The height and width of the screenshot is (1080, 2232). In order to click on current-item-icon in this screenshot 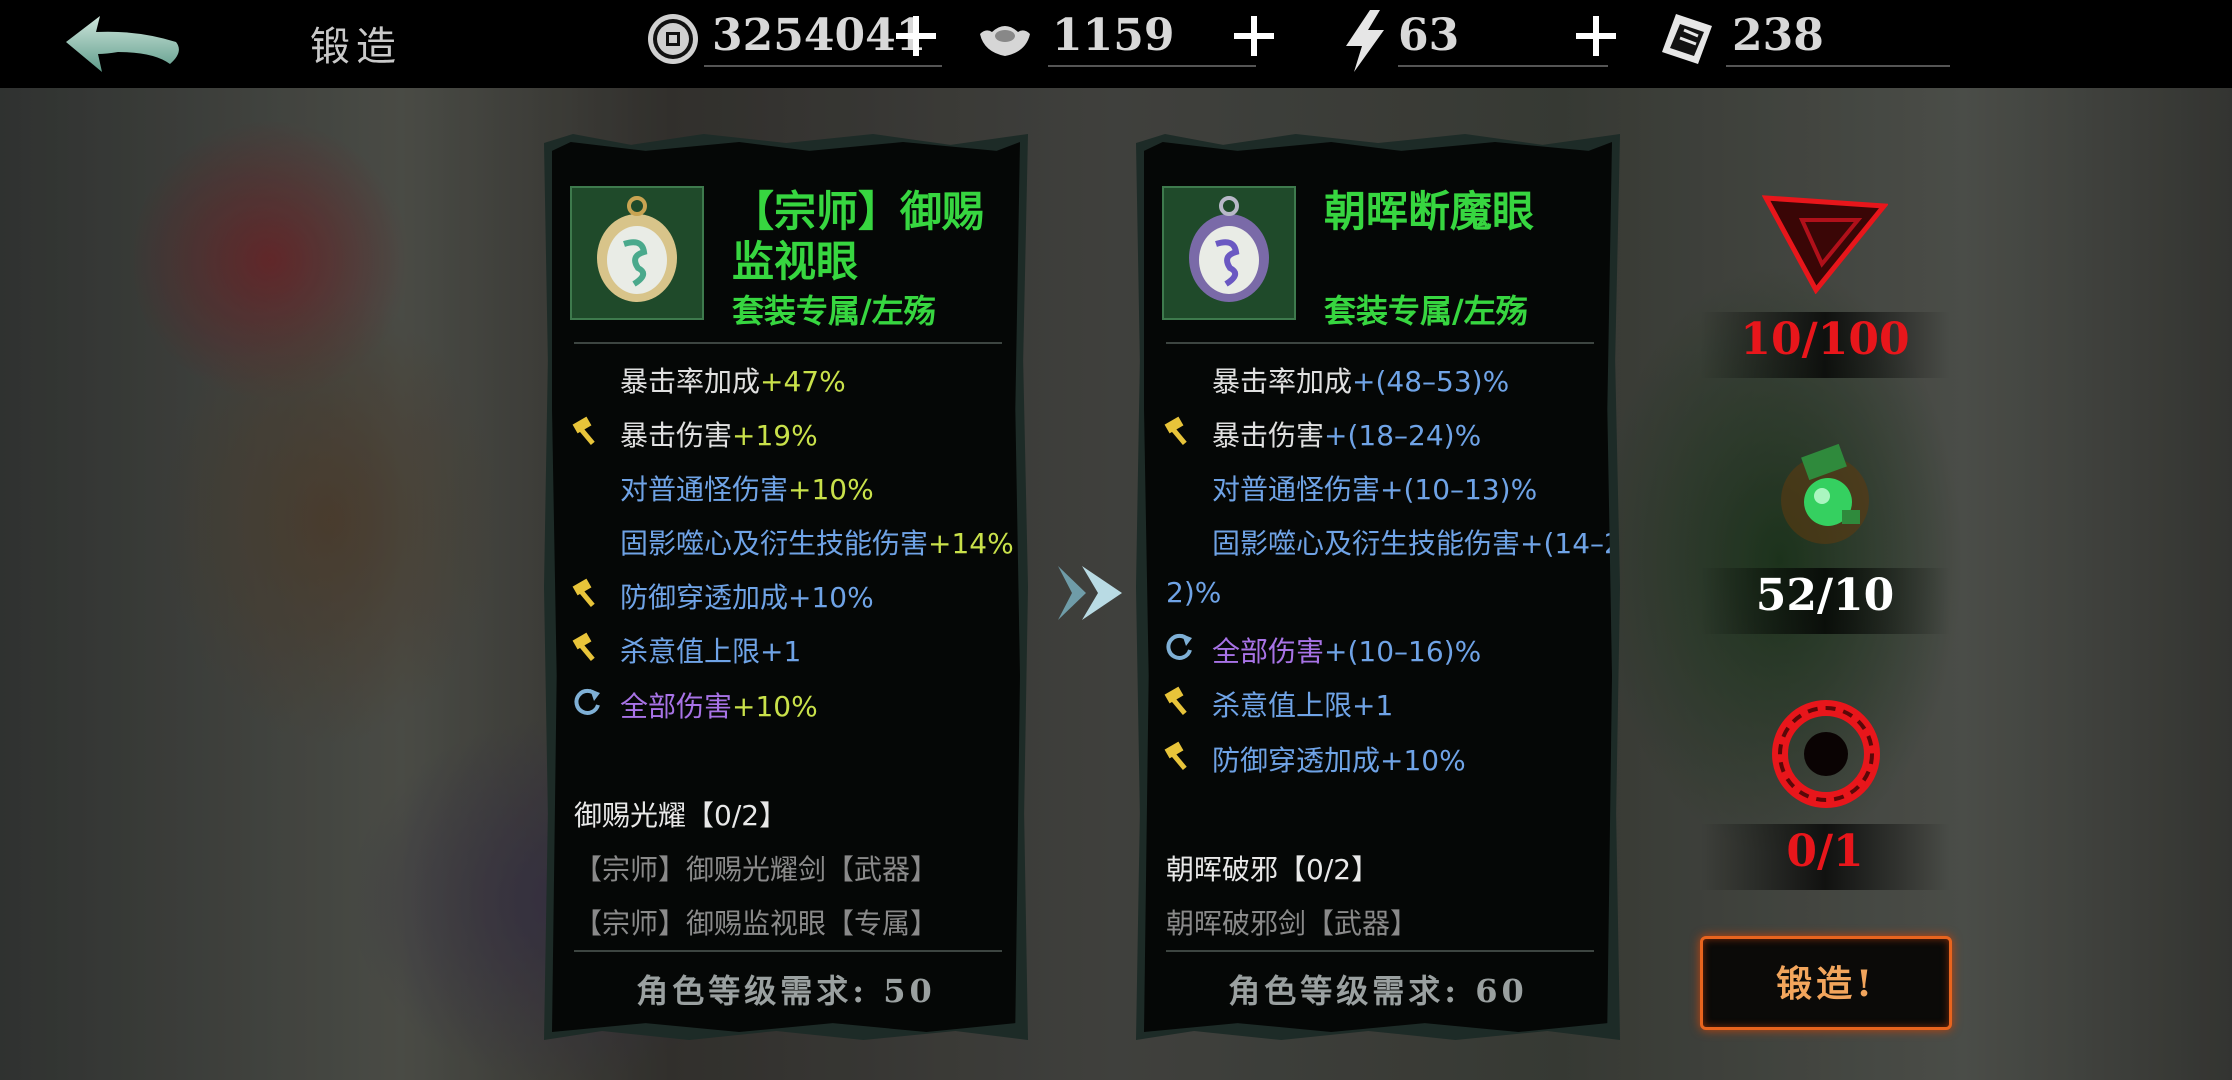, I will do `click(637, 253)`.